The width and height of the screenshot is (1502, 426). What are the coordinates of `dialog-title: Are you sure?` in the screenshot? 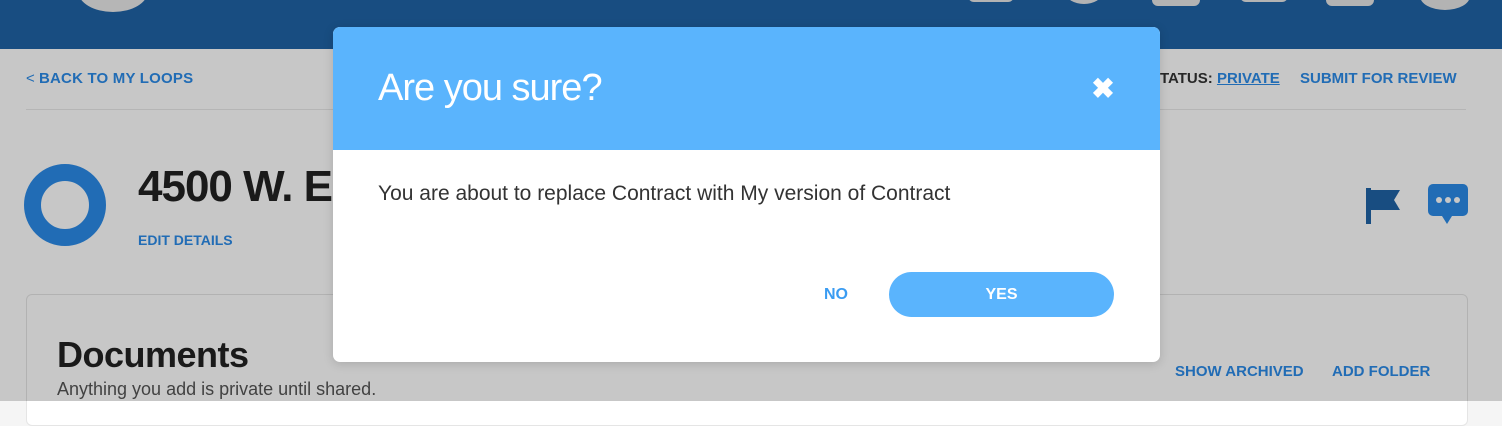 It's located at (490, 88).